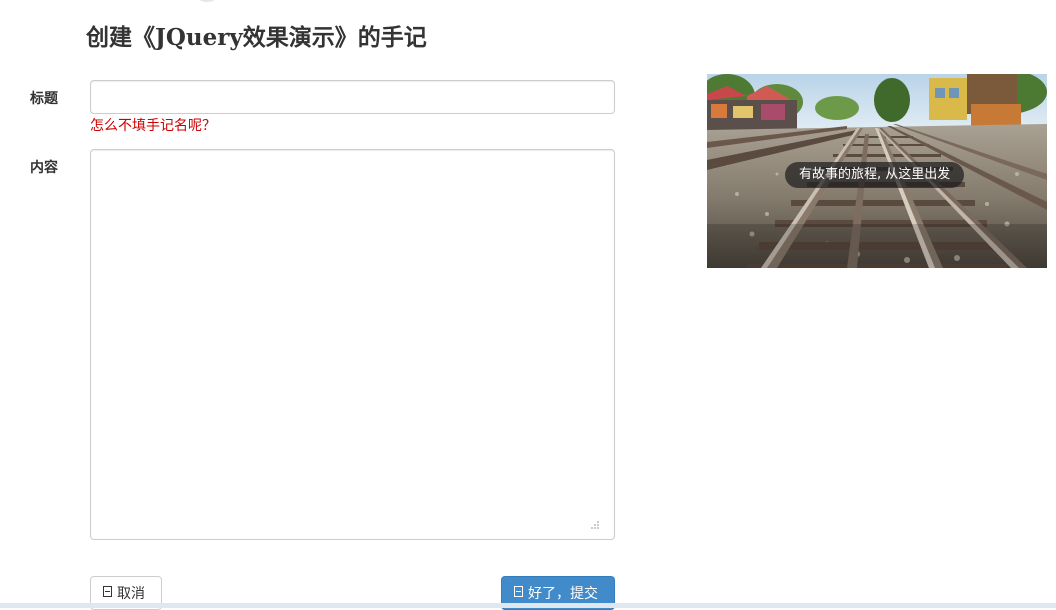  Describe the element at coordinates (44, 99) in the screenshot. I see `title-label: 标题` at that location.